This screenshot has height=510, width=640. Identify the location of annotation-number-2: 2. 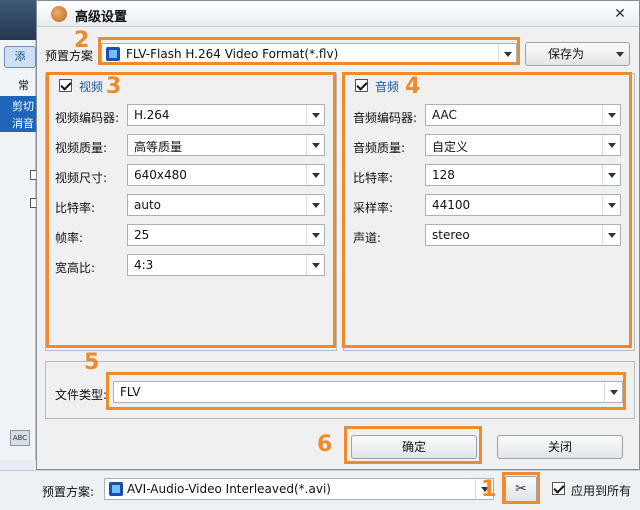
(82, 40).